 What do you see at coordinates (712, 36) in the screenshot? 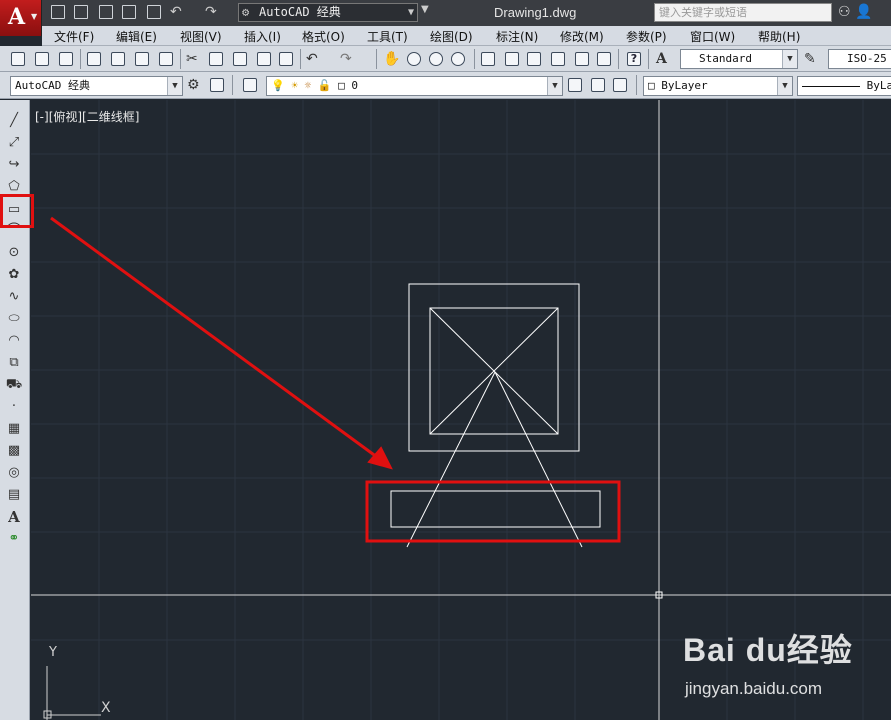
I see `menu-window: 窗口(W)` at bounding box center [712, 36].